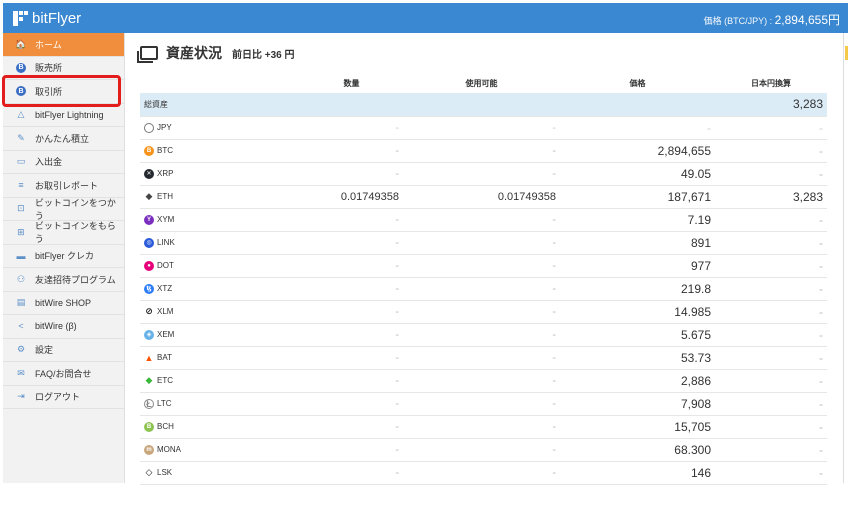  What do you see at coordinates (63, 162) in the screenshot?
I see `sidebar-item-5: ▭ 入出金` at bounding box center [63, 162].